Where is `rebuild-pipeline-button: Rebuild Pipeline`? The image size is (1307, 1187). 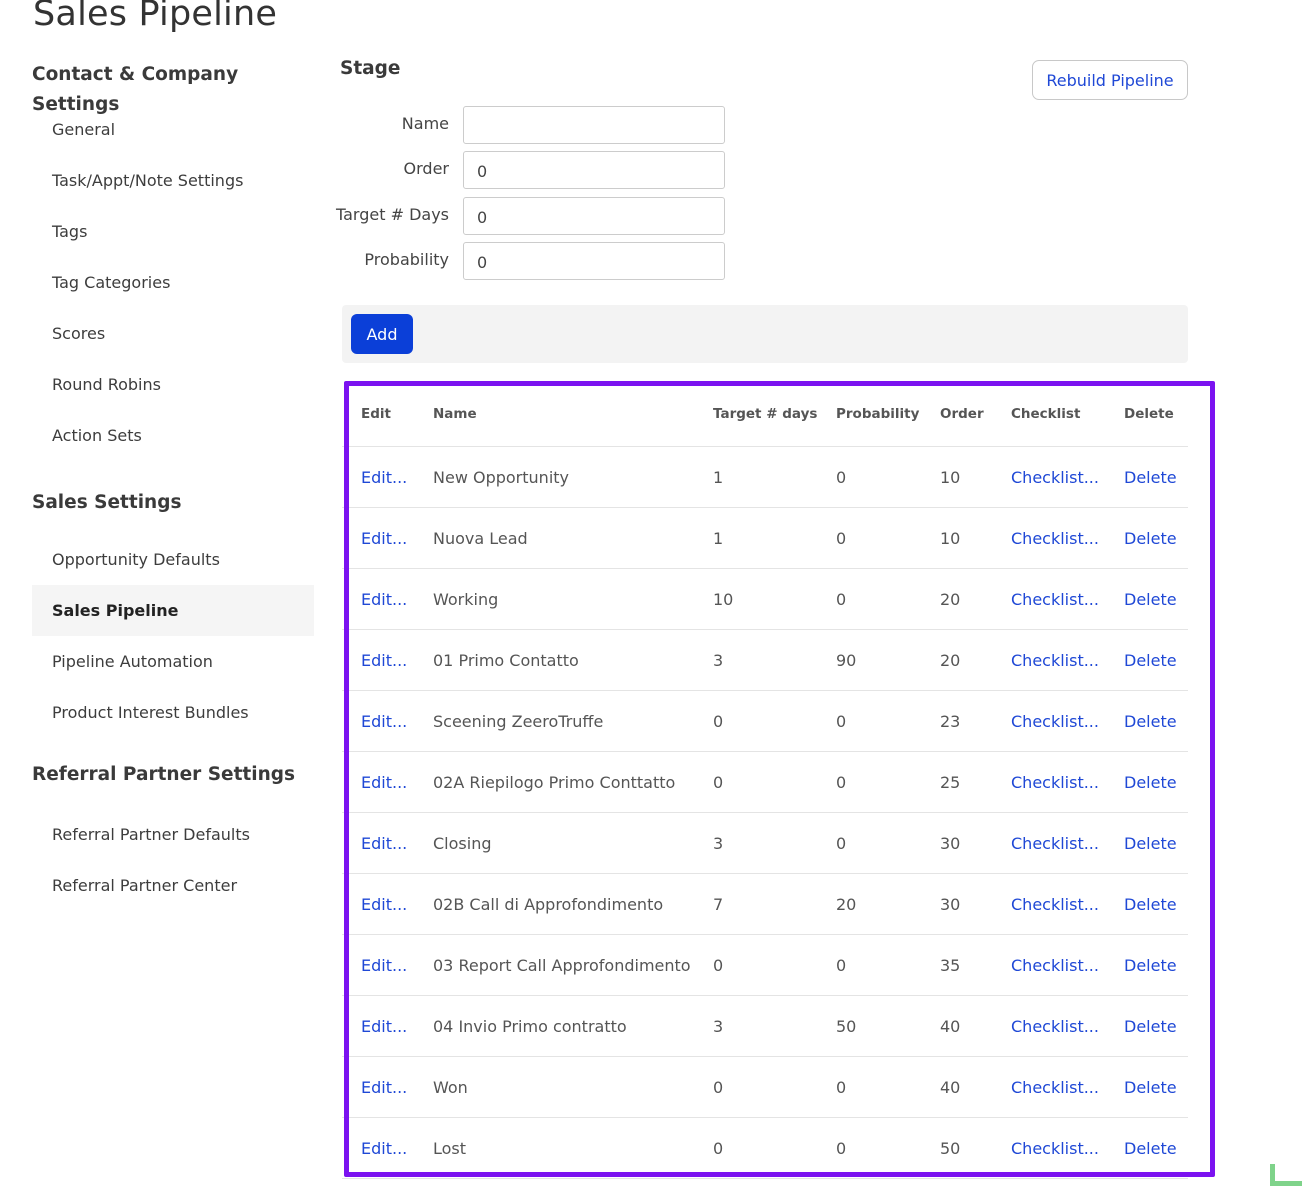
rebuild-pipeline-button: Rebuild Pipeline is located at coordinates (1110, 80).